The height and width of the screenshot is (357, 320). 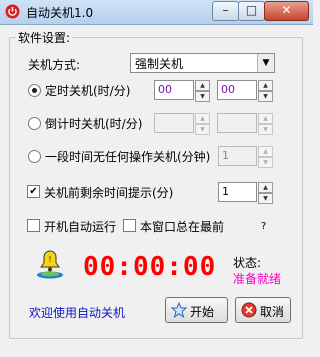 I want to click on topmost-checkbox, so click(x=129, y=225).